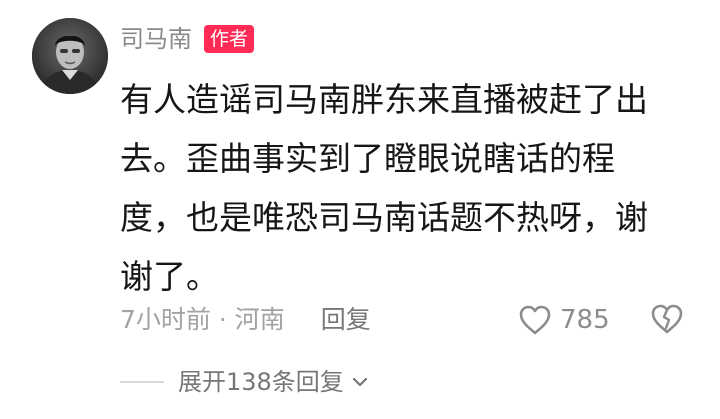  I want to click on like-button: 785, so click(564, 320).